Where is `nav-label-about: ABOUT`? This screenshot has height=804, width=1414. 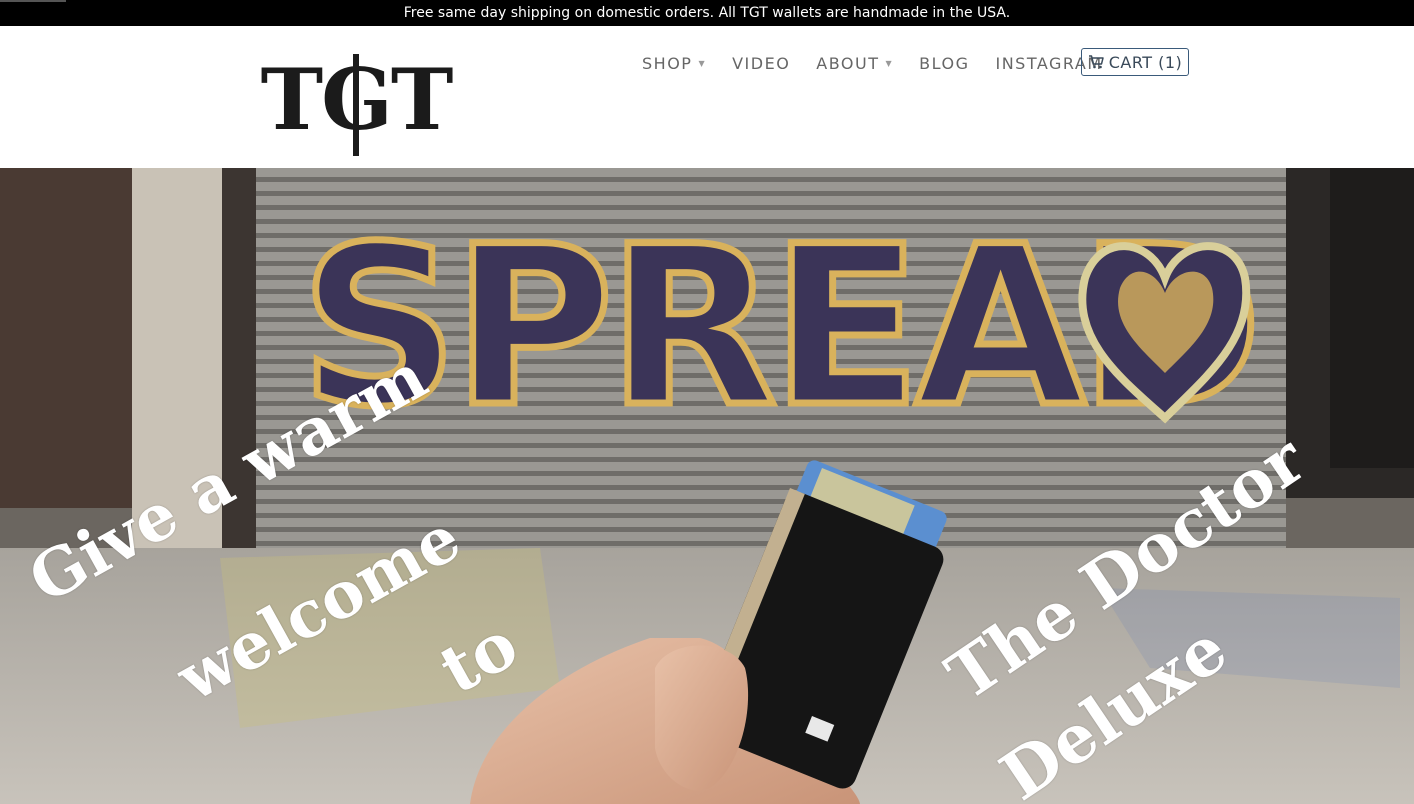
nav-label-about: ABOUT is located at coordinates (848, 63).